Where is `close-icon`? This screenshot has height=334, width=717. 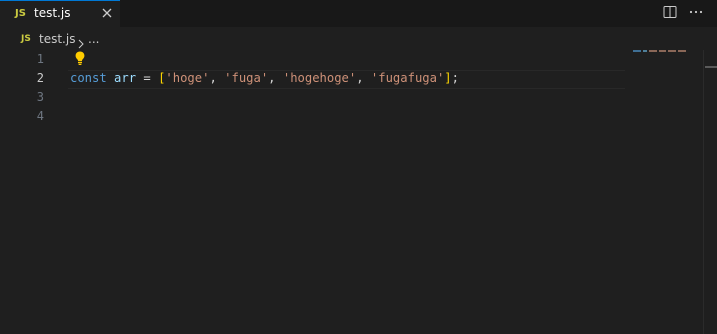
close-icon is located at coordinates (107, 13).